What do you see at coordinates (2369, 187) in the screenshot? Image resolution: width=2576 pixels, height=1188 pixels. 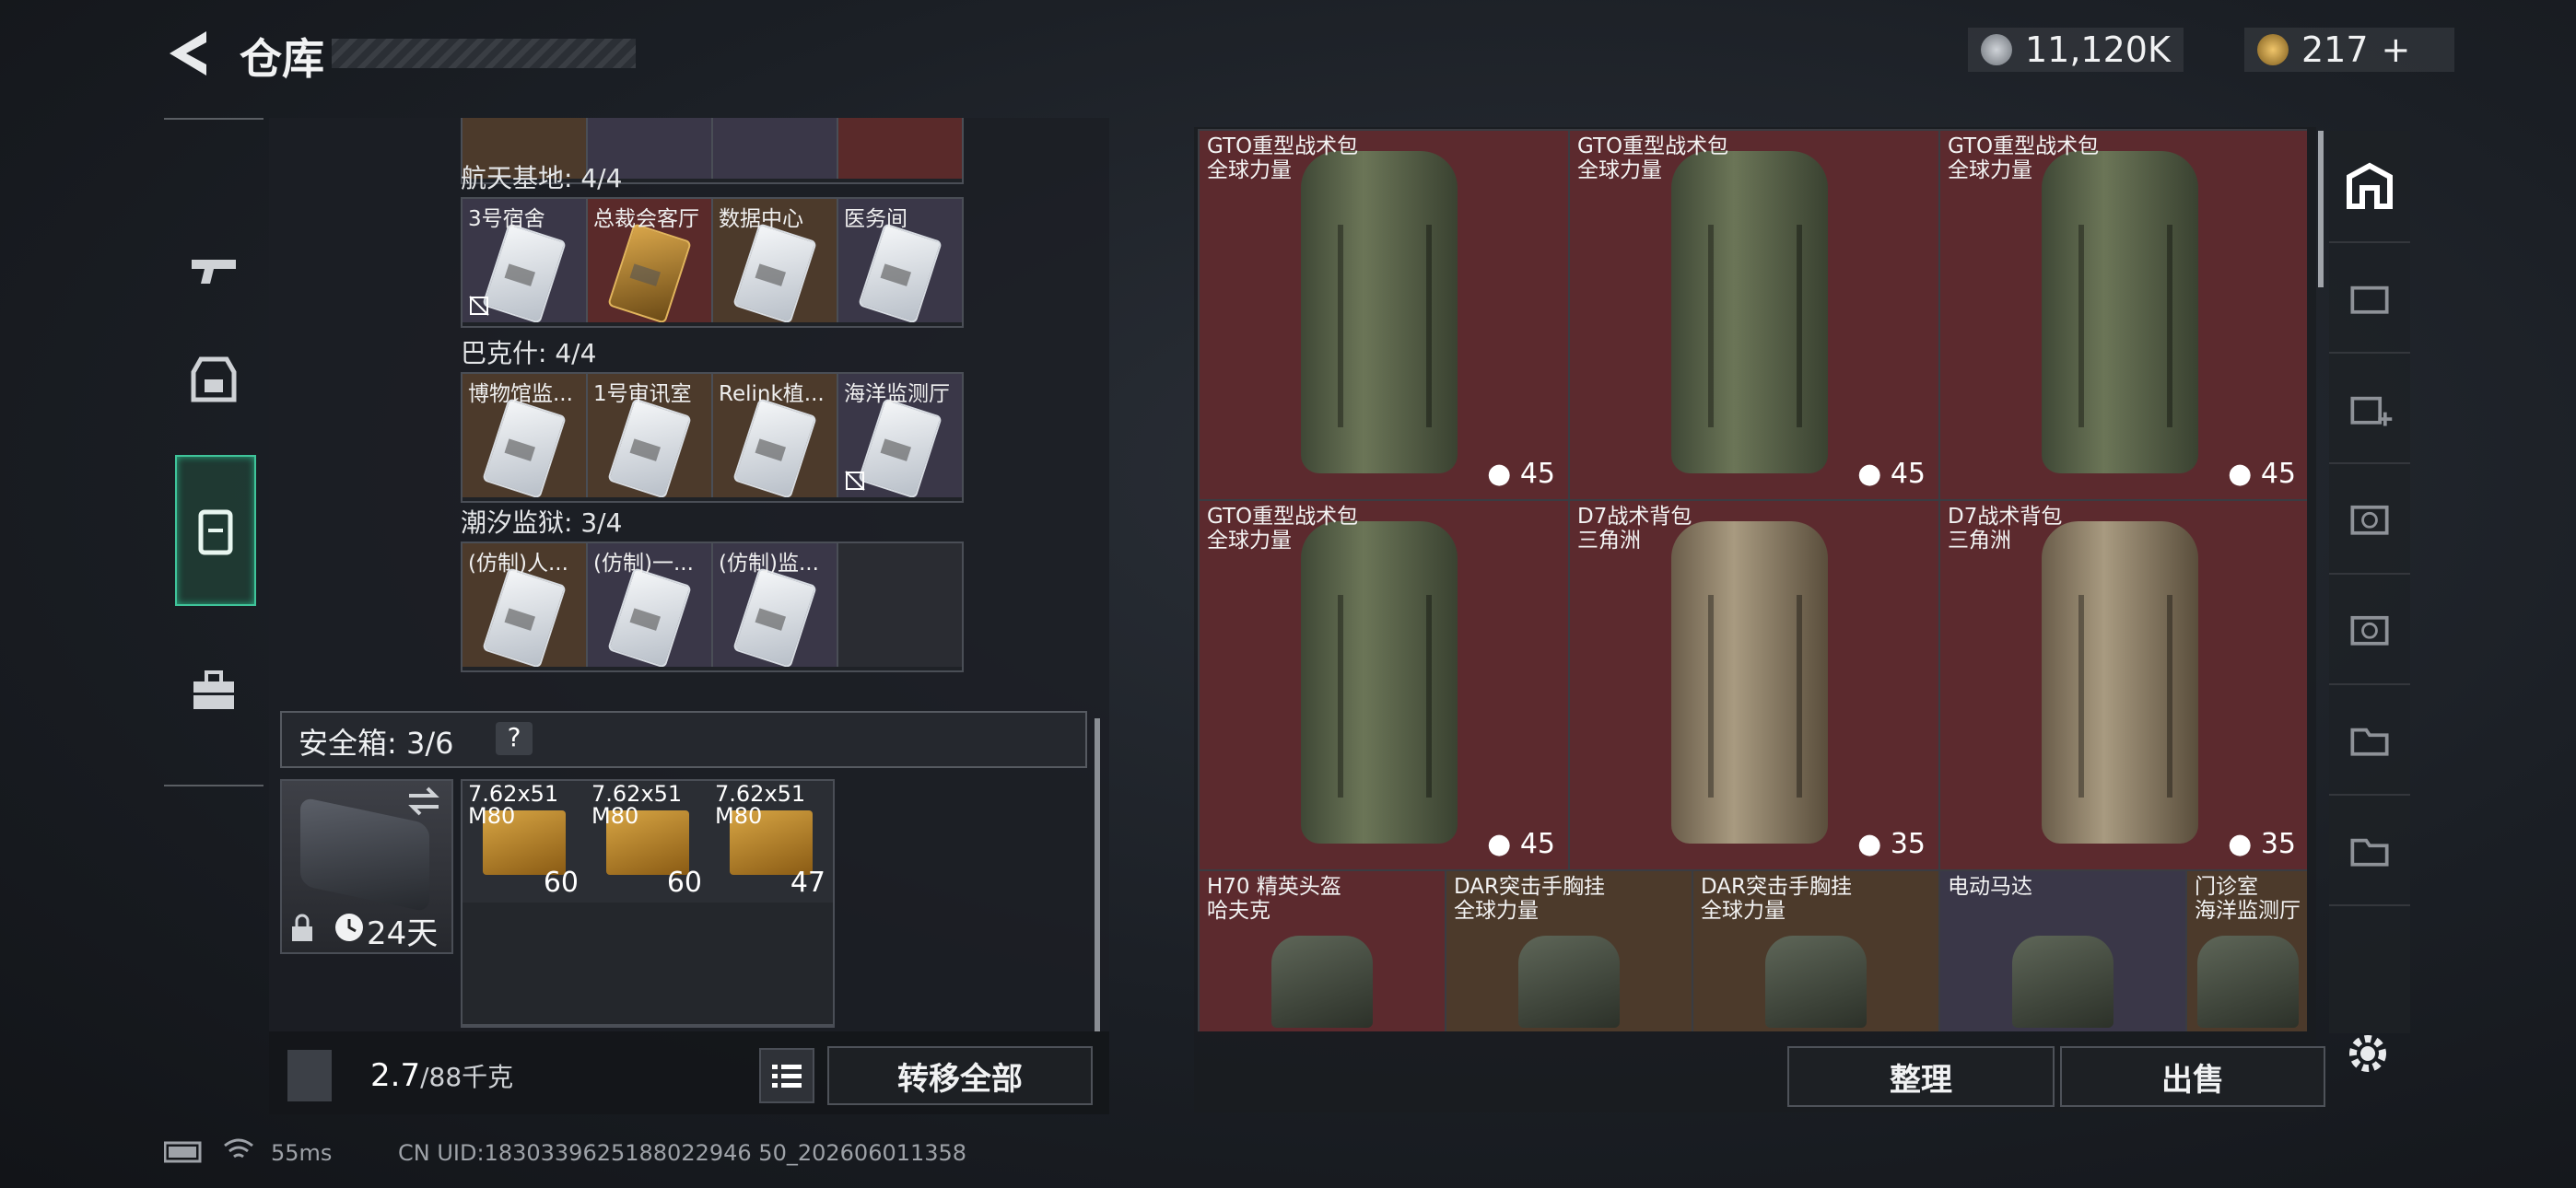 I see `stash-tab-main` at bounding box center [2369, 187].